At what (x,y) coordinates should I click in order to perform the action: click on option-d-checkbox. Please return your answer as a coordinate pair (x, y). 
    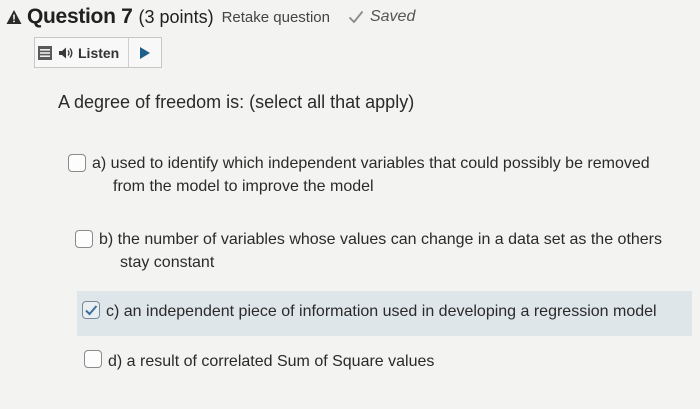
    Looking at the image, I should click on (93, 359).